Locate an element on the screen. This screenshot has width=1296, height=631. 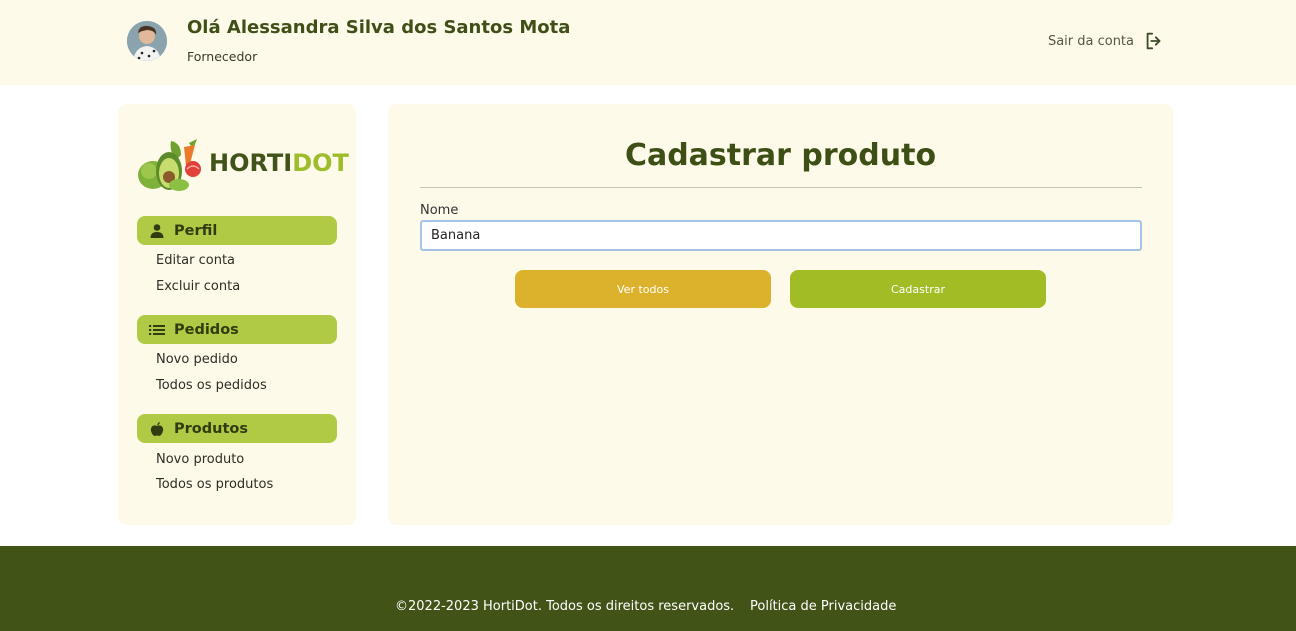
list-icon is located at coordinates (157, 330).